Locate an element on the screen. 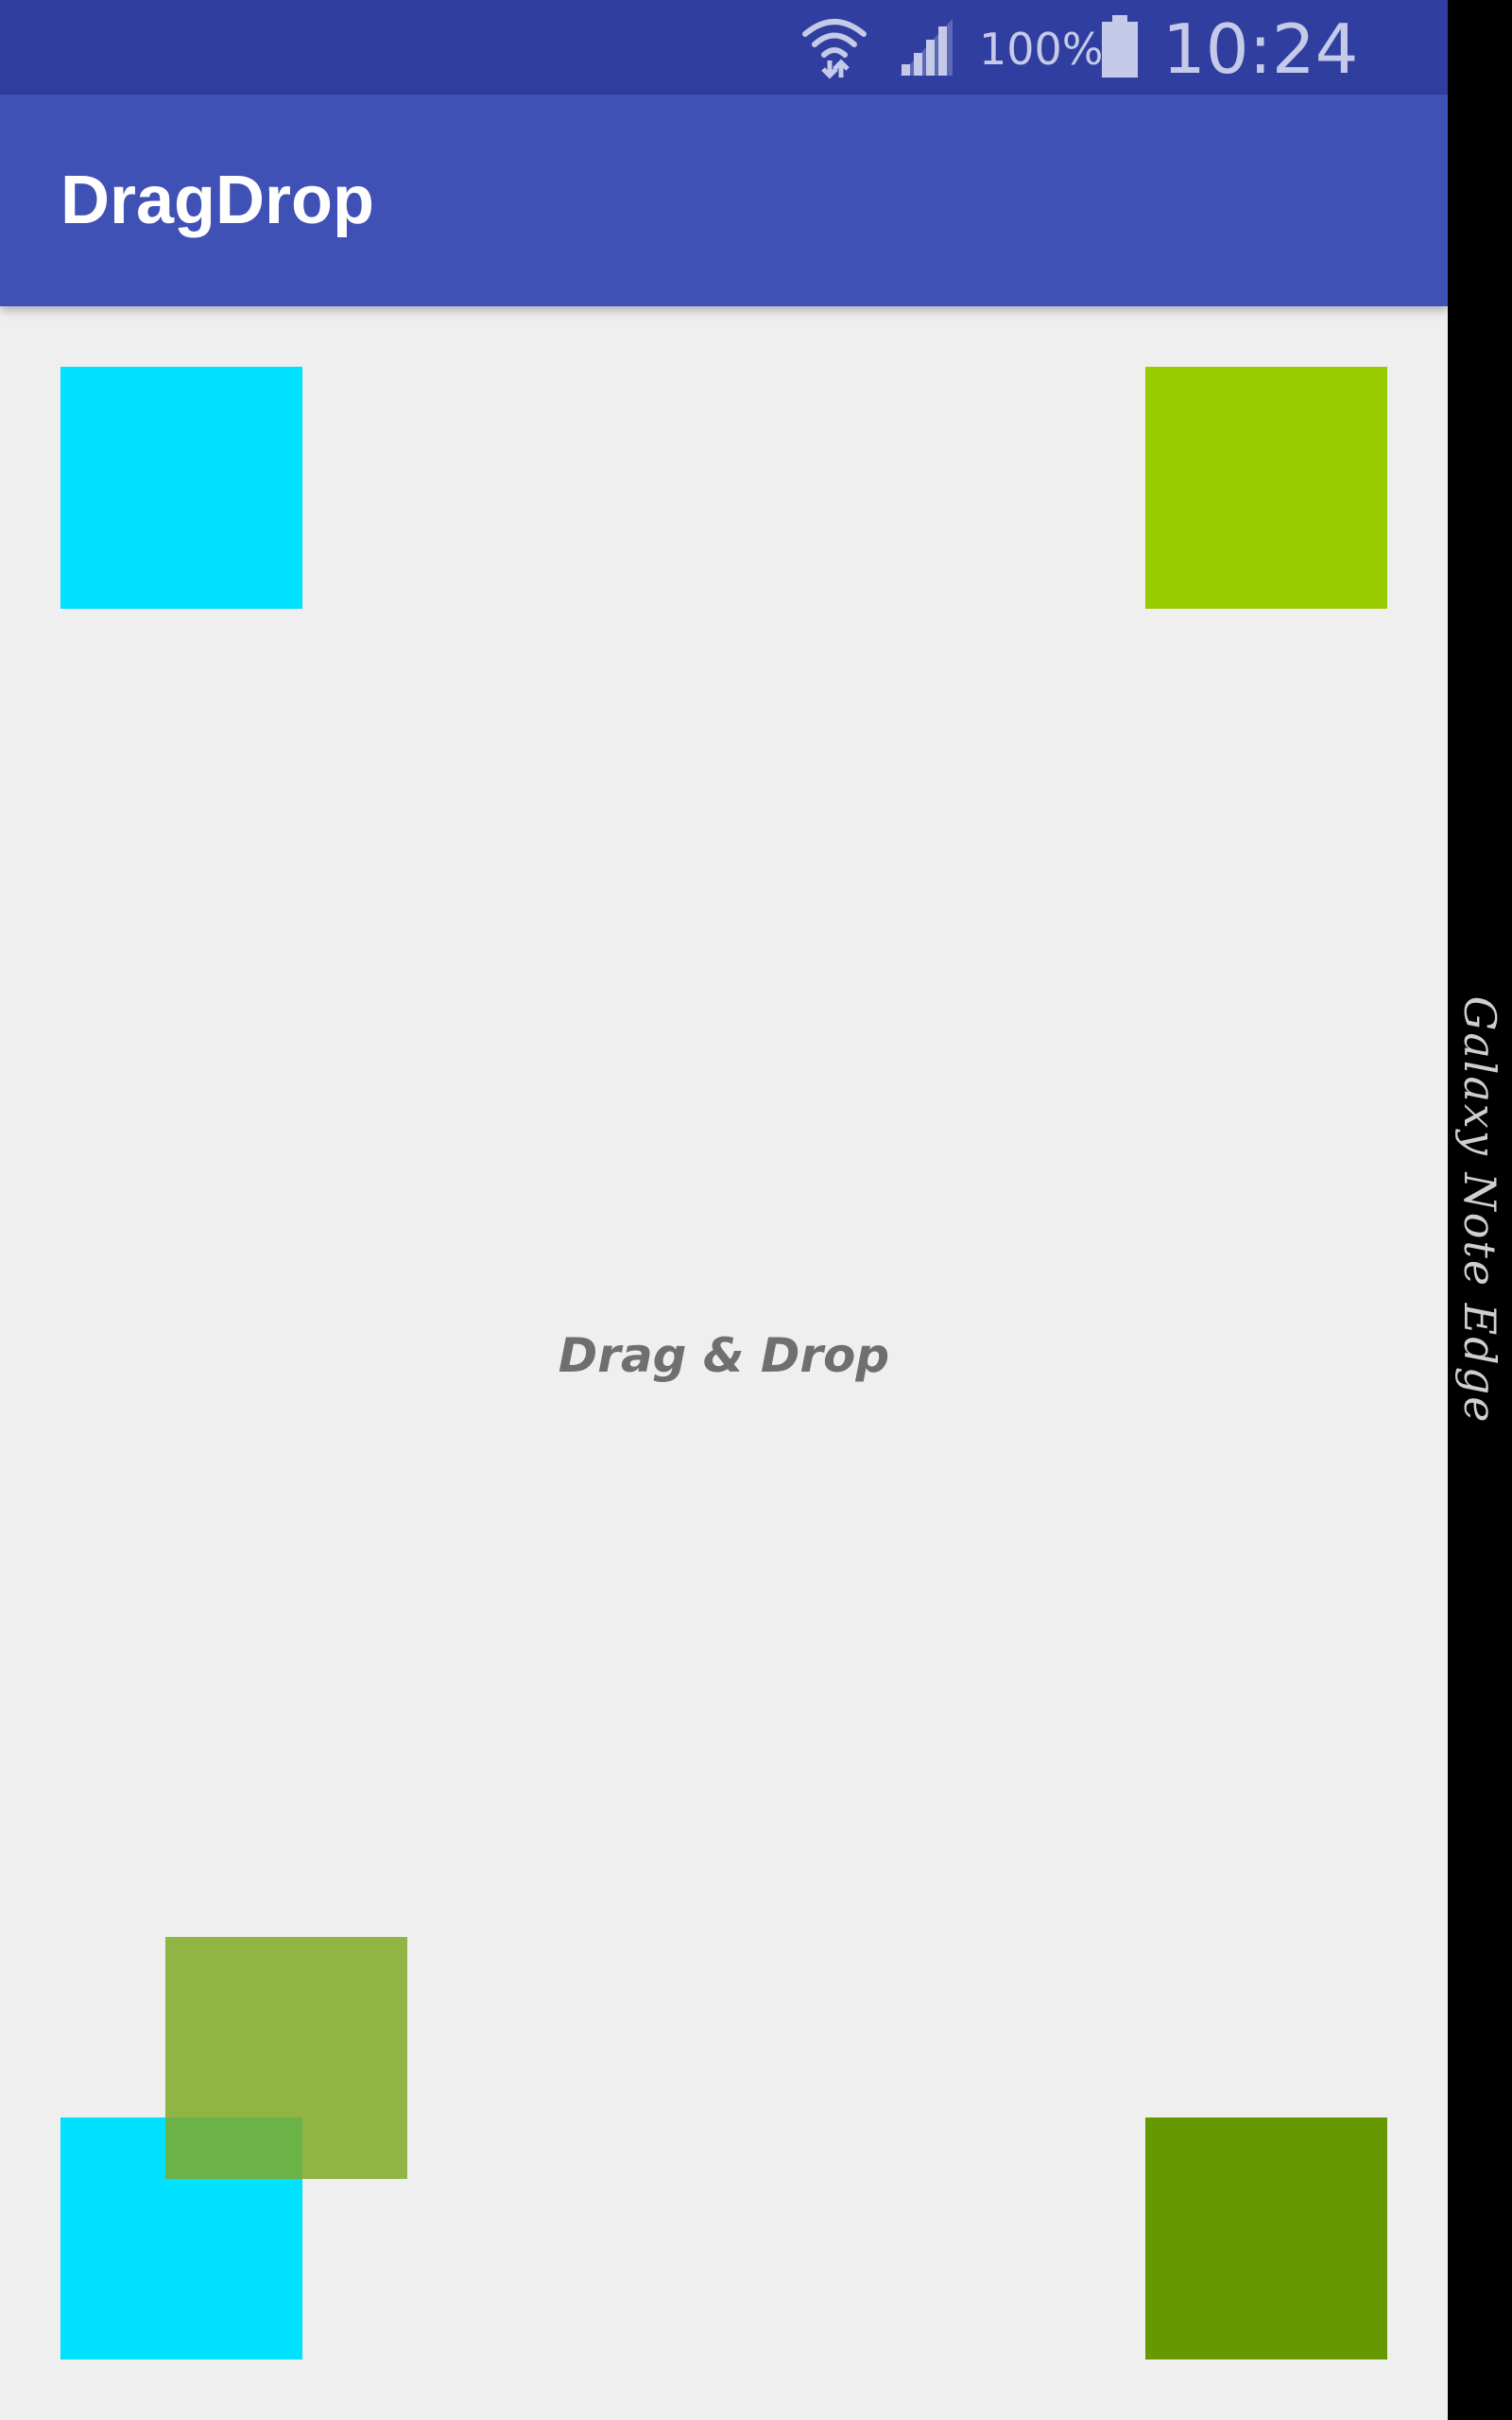  battery-percent: 100% is located at coordinates (1041, 49).